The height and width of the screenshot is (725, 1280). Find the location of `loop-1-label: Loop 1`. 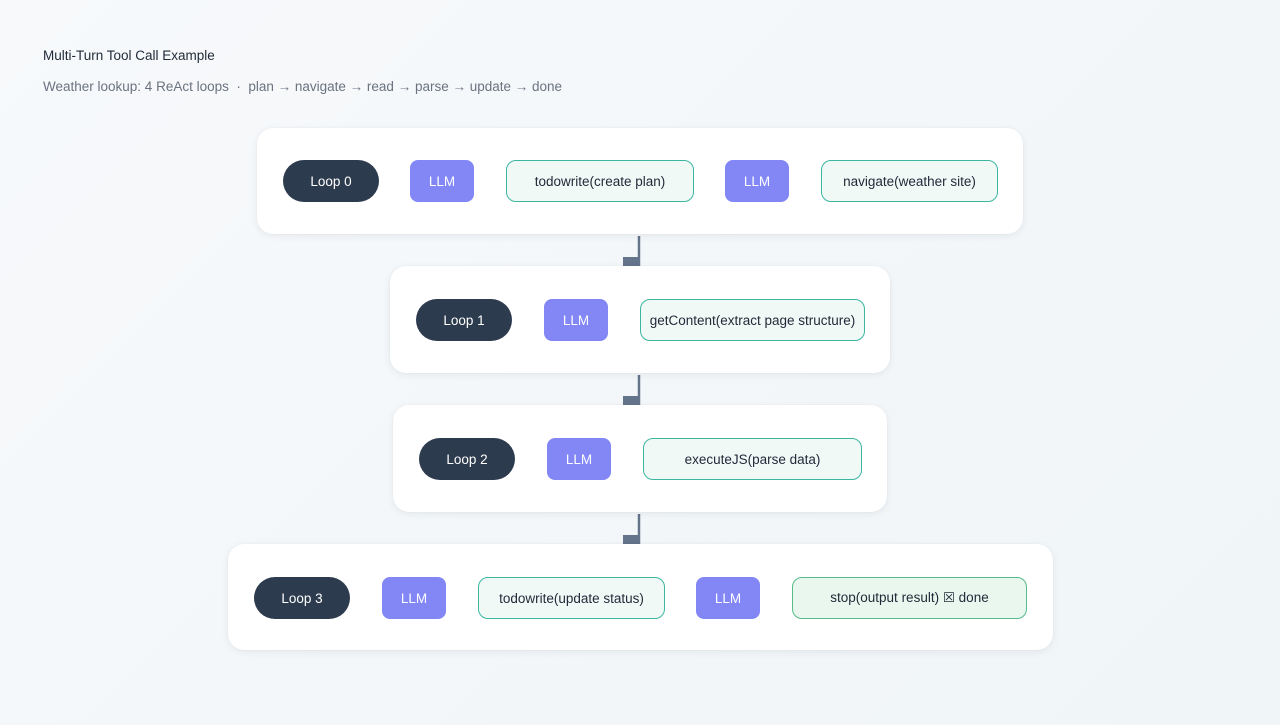

loop-1-label: Loop 1 is located at coordinates (464, 320).